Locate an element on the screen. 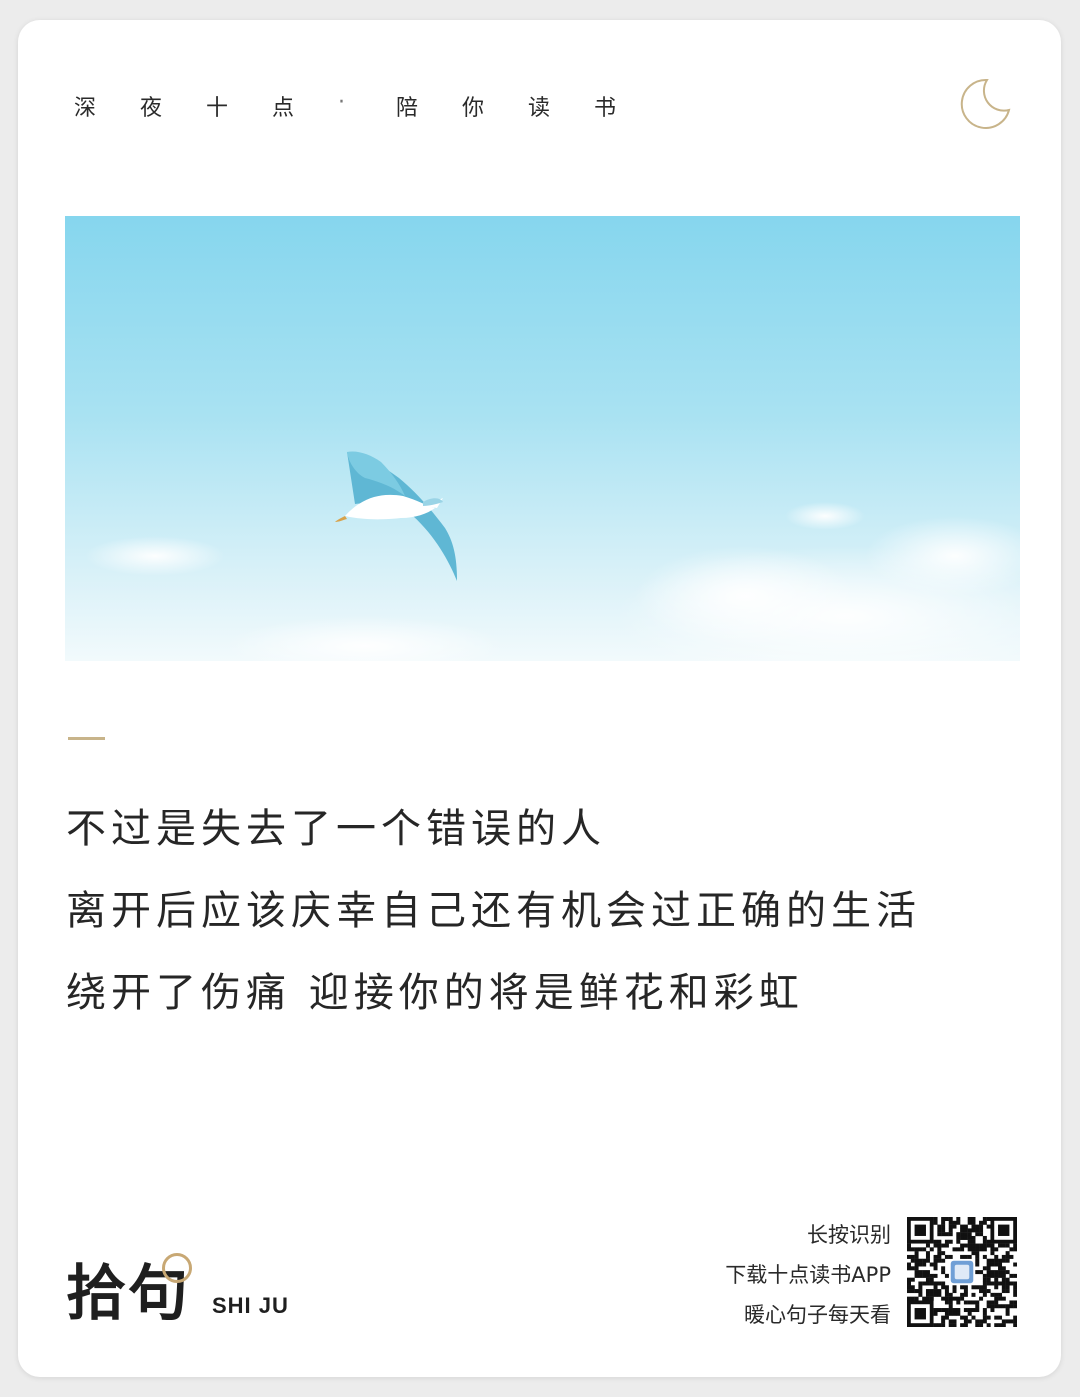 This screenshot has height=1397, width=1080. slogan-char: 点 is located at coordinates (283, 108).